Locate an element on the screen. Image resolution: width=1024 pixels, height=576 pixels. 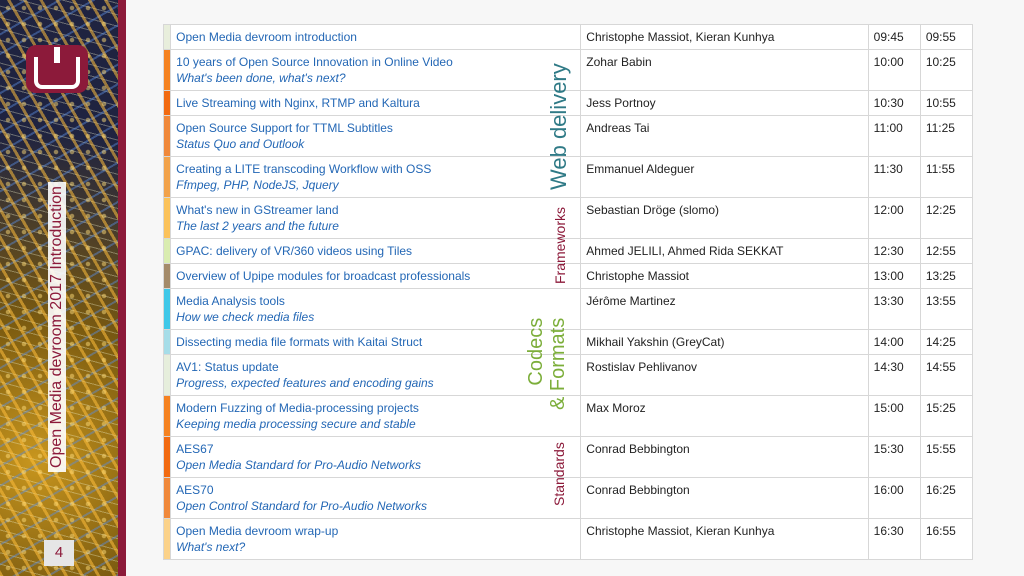
talk-title: Media Analysis tools is located at coordinates (375, 301).